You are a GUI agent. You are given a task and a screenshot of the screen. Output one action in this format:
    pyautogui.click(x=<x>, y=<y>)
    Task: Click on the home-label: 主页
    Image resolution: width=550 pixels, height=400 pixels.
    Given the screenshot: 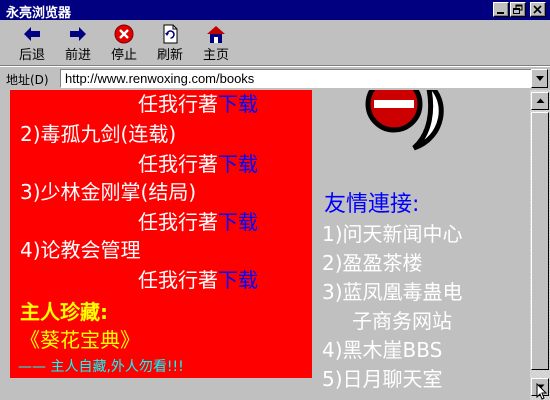 What is the action you would take?
    pyautogui.click(x=215, y=55)
    